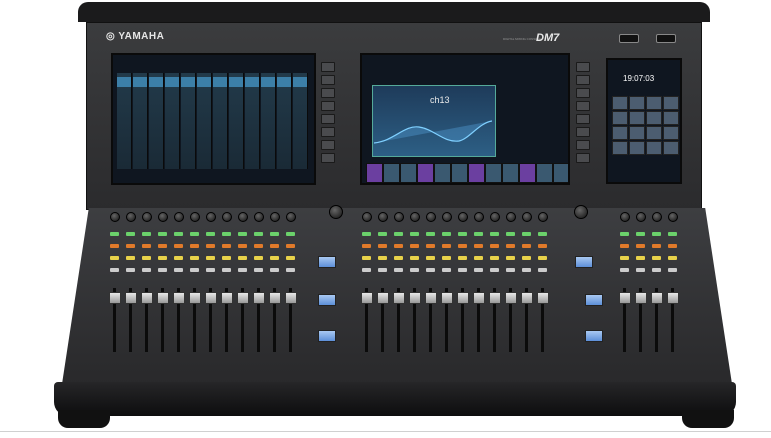 Image resolution: width=771 pixels, height=438 pixels. What do you see at coordinates (644, 121) in the screenshot?
I see `right-touchscreen: 19:07:03` at bounding box center [644, 121].